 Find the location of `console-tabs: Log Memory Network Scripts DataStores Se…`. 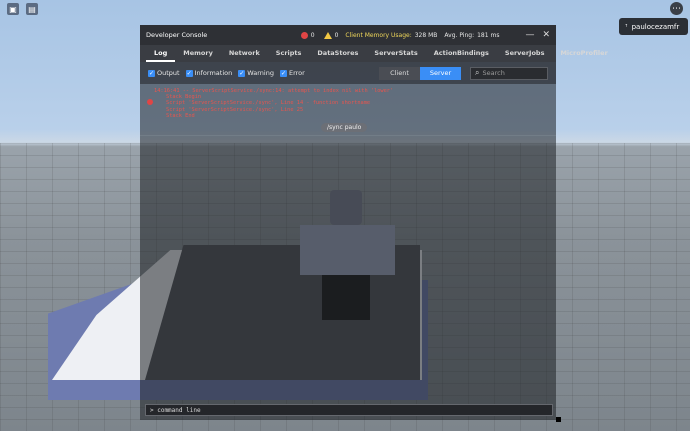

console-tabs: Log Memory Network Scripts DataStores Se… is located at coordinates (374, 53).